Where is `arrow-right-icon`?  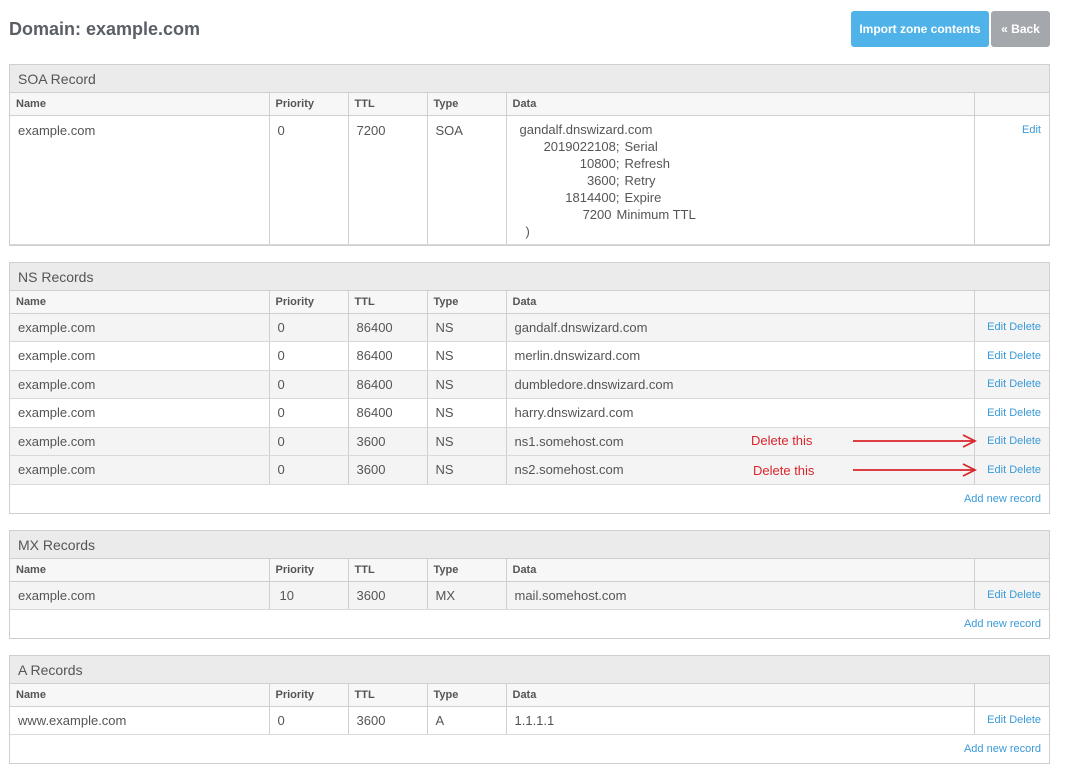 arrow-right-icon is located at coordinates (915, 441).